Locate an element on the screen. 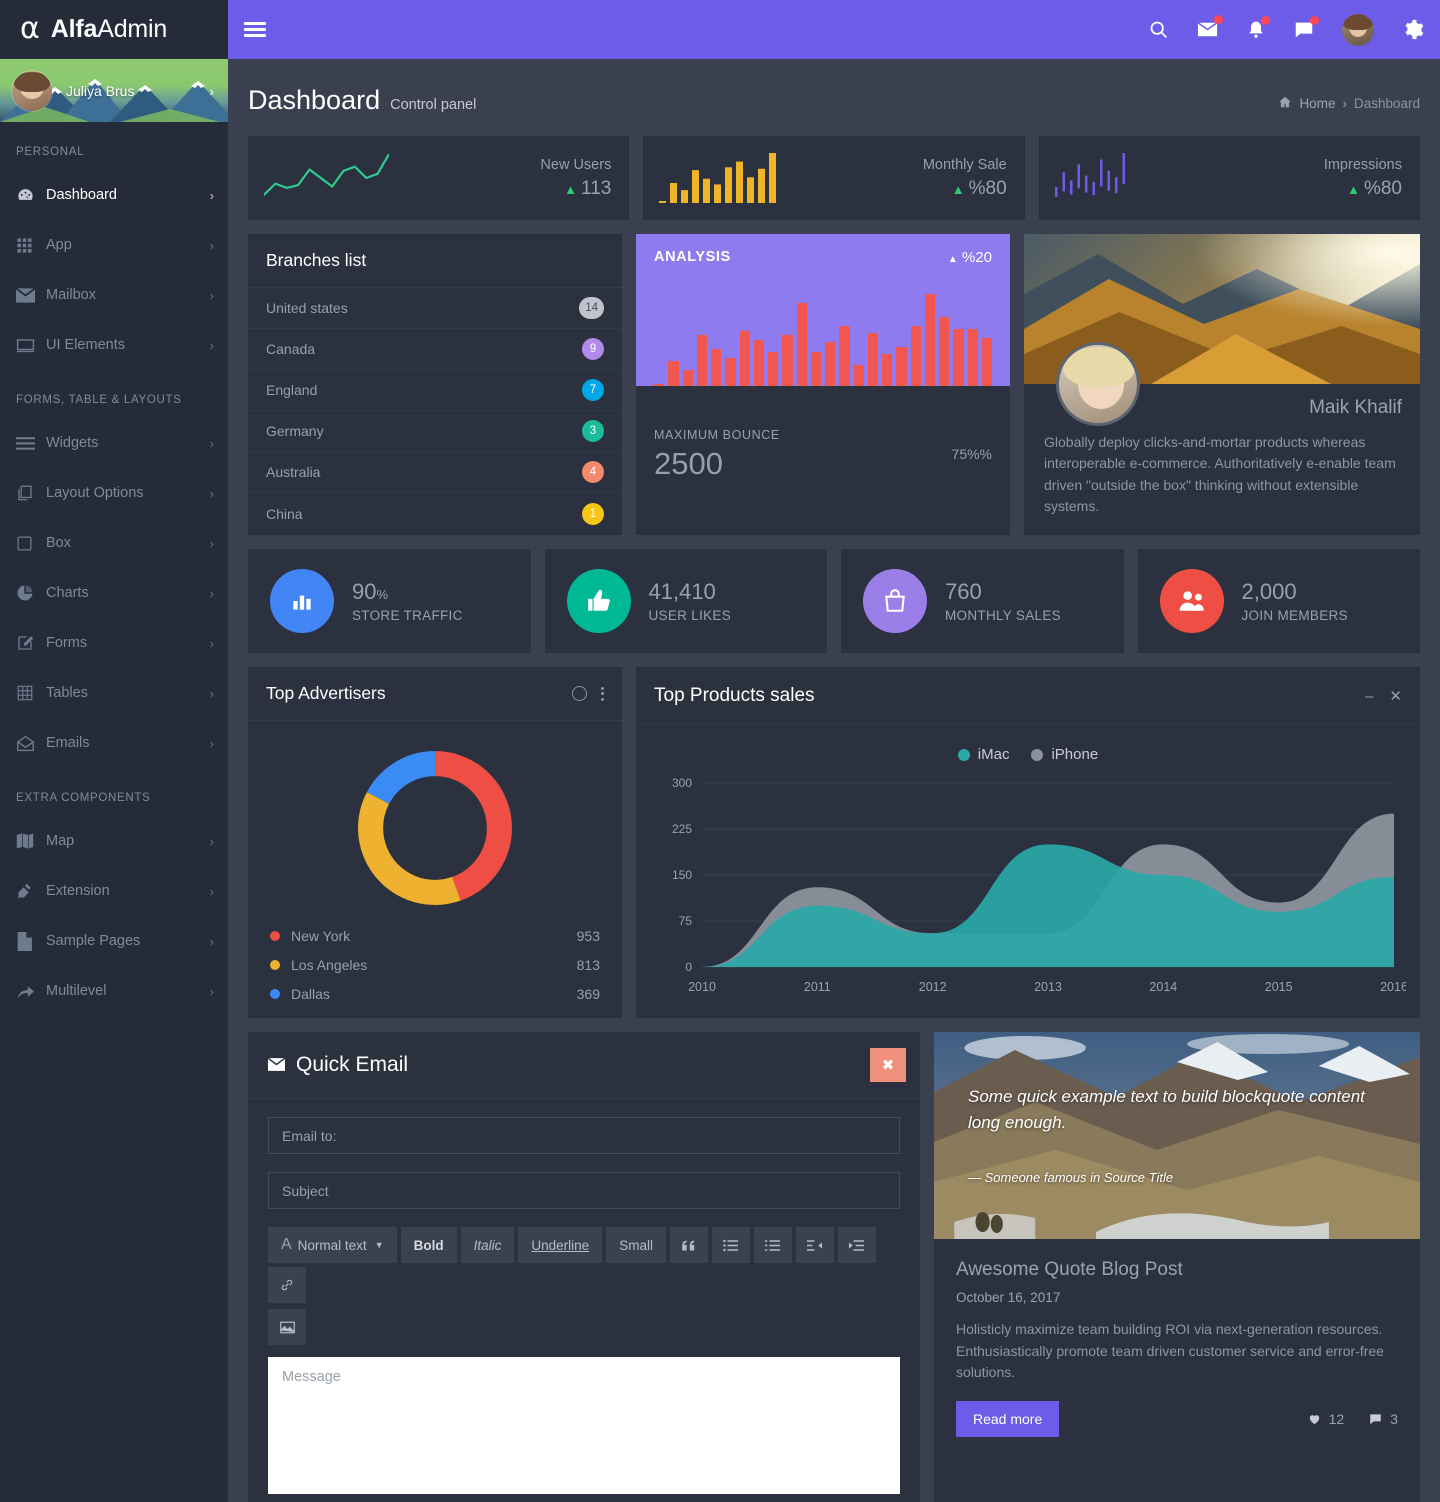 This screenshot has width=1440, height=1502. series-label: iPhone is located at coordinates (1075, 755).